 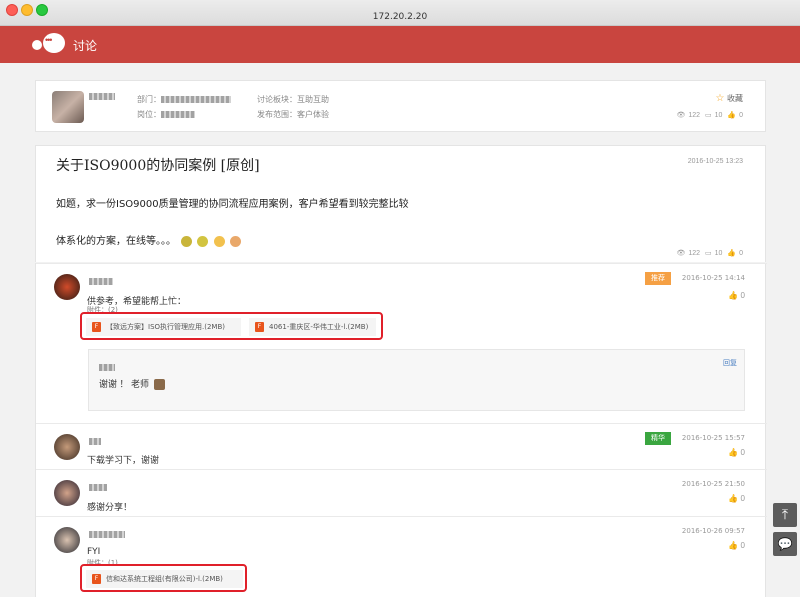 What do you see at coordinates (232, 204) in the screenshot?
I see `post-body-line-1: 如题，求一份ISO9000质量管理的协同流程应用案例，客户希望看到较完整比较` at bounding box center [232, 204].